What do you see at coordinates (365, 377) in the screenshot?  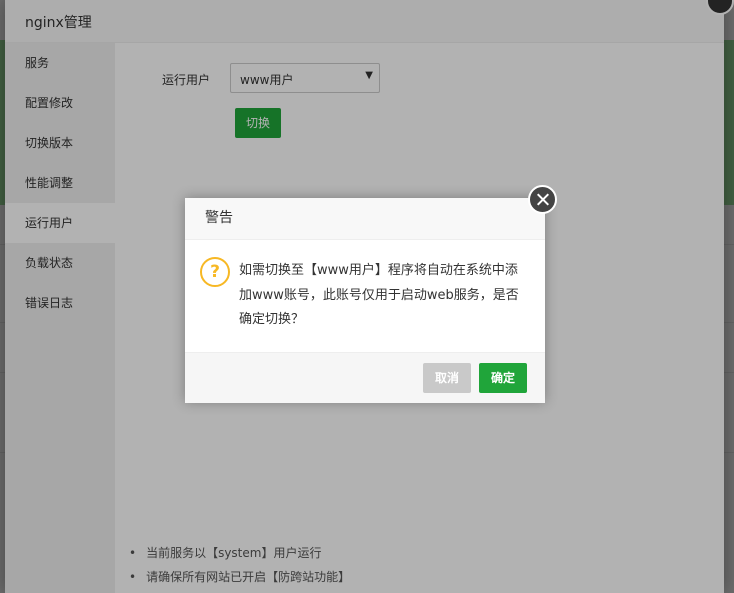 I see `dialog-footer: 取消 确定` at bounding box center [365, 377].